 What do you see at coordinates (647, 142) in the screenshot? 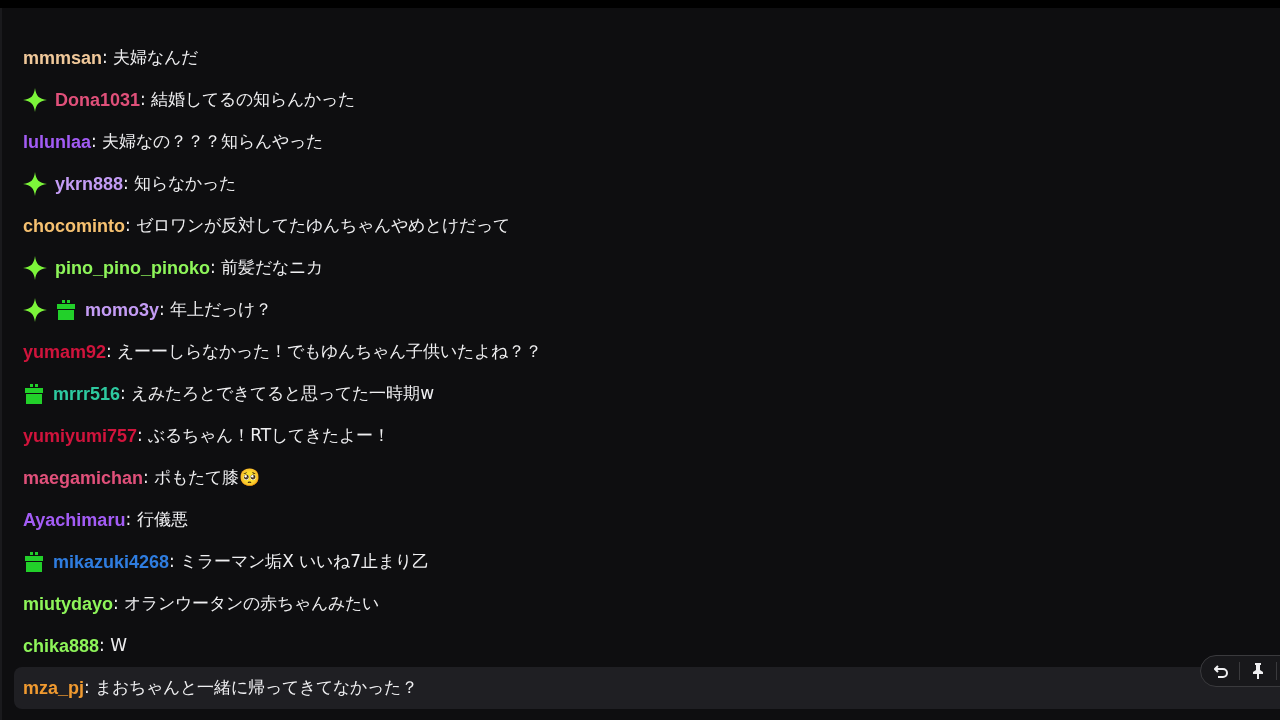
I see `chat-message: lulunlaa: 夫婦なの？？？知らんやった` at bounding box center [647, 142].